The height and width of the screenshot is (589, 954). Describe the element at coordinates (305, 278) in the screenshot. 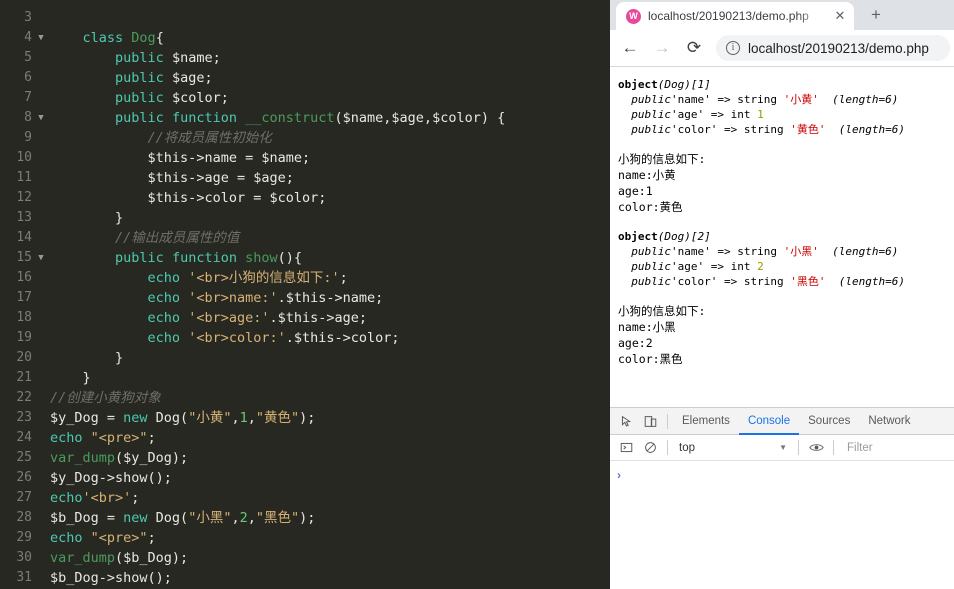

I see `code-line: 16 echo '<br>小狗的信息如下:';` at that location.